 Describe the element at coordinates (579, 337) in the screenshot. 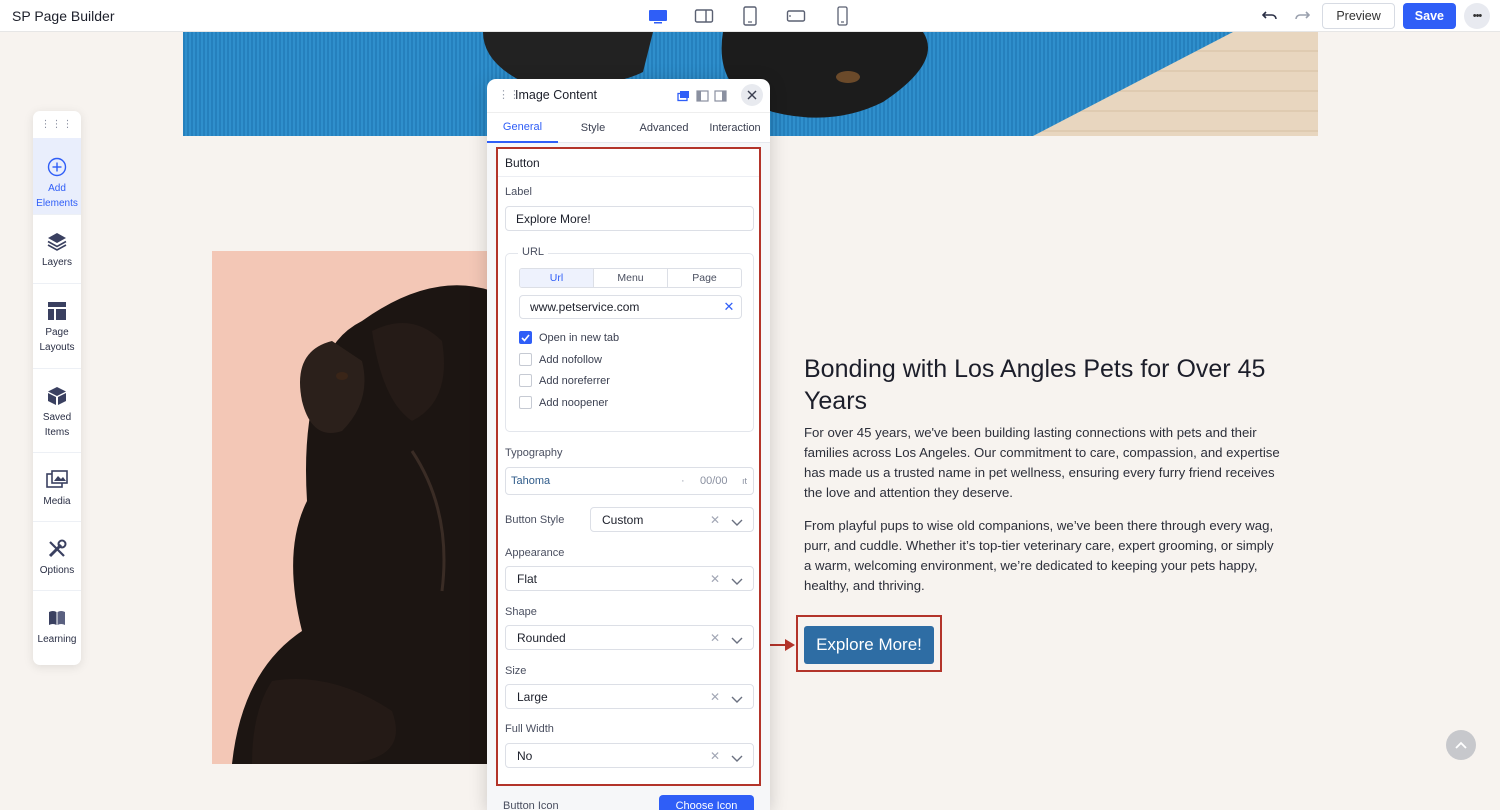

I see `checkbox-label: Open in new tab` at that location.